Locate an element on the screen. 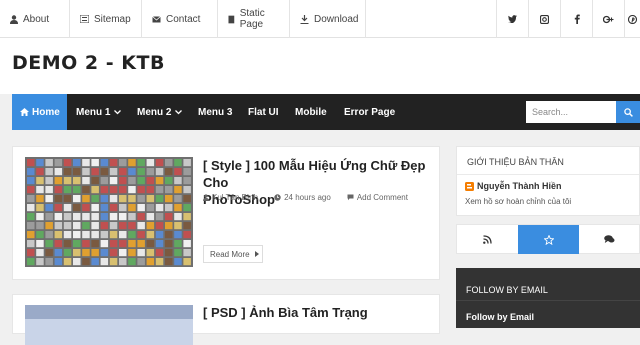  read-more-button: Read More is located at coordinates (233, 254).